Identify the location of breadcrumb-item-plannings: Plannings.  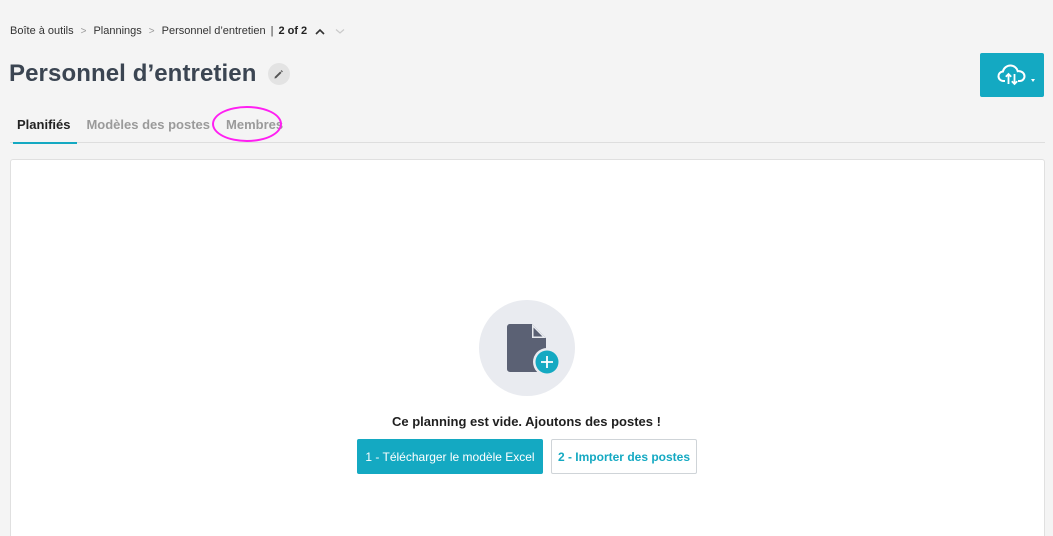
(117, 31).